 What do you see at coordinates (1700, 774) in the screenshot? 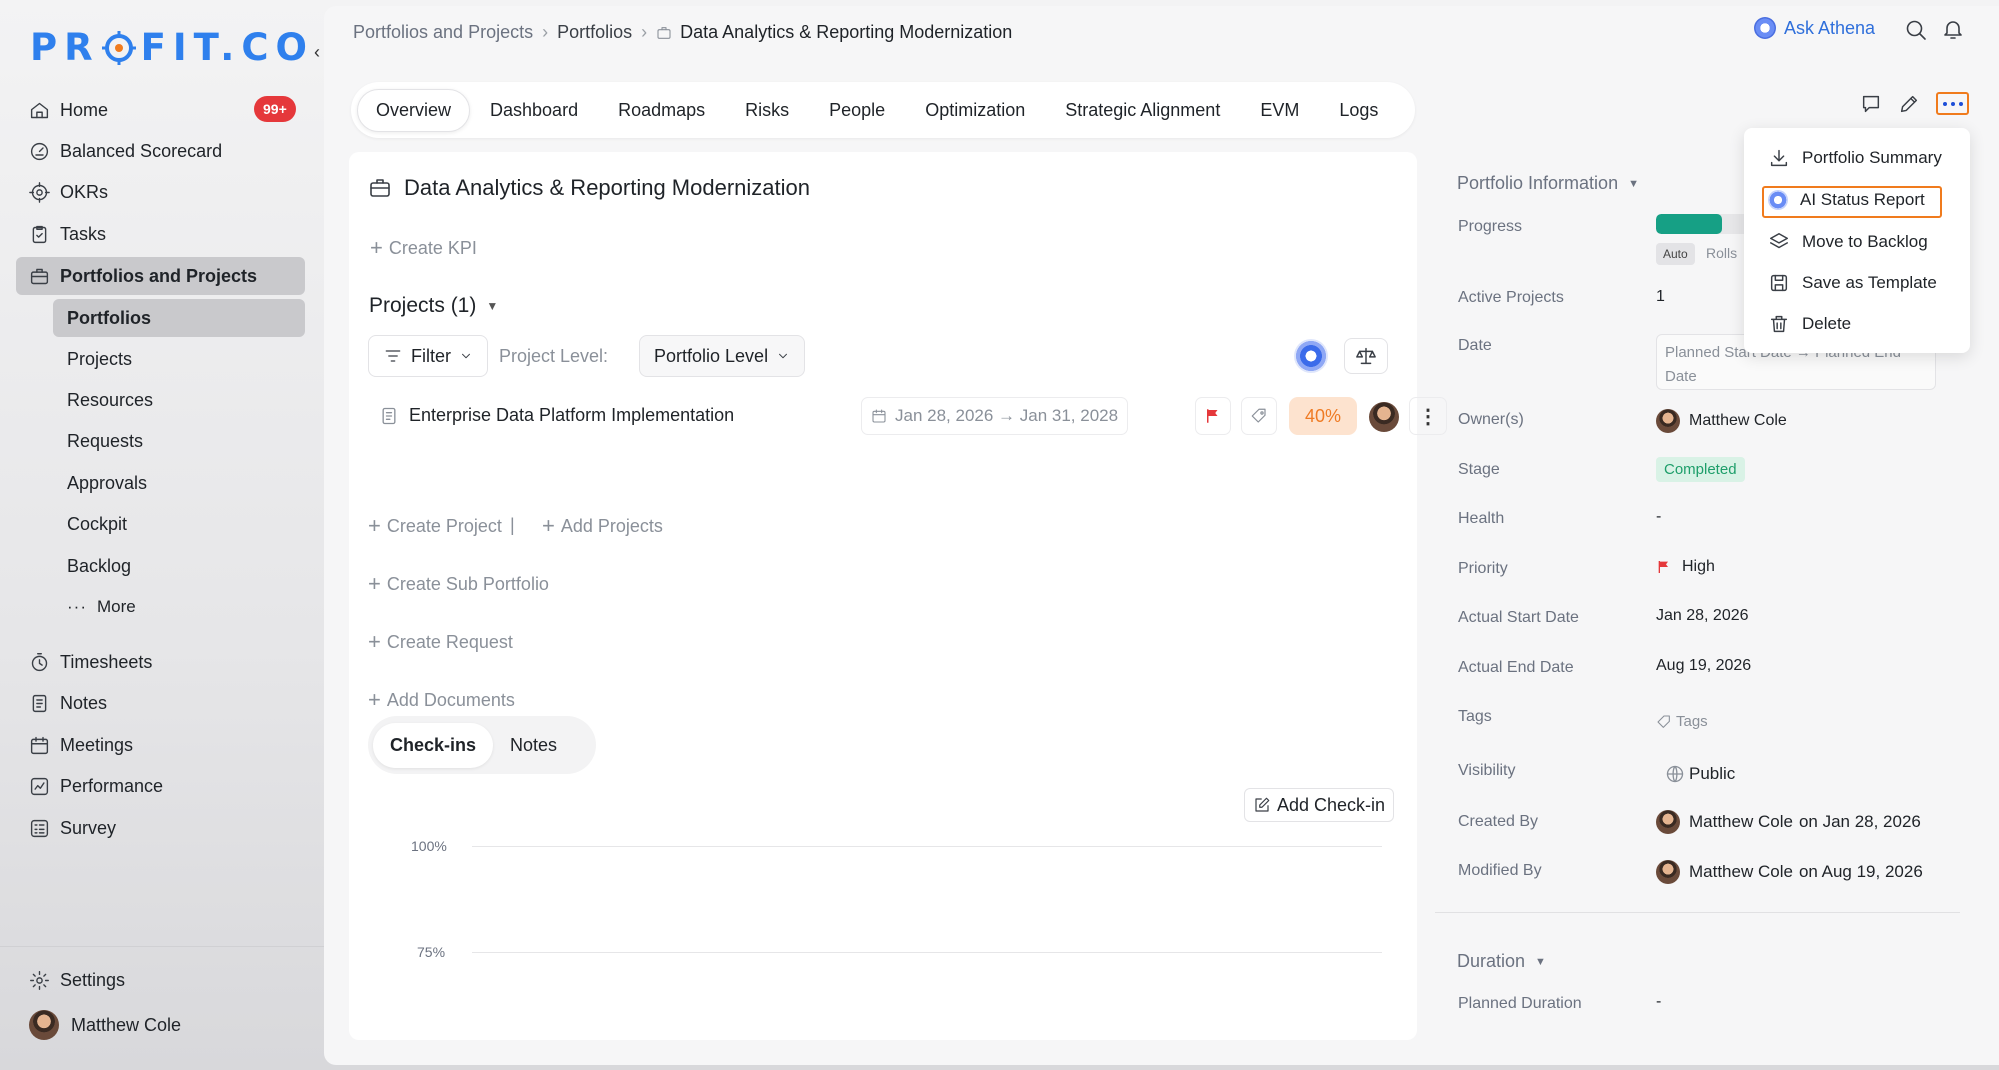
I see `visibility-value: Public` at bounding box center [1700, 774].